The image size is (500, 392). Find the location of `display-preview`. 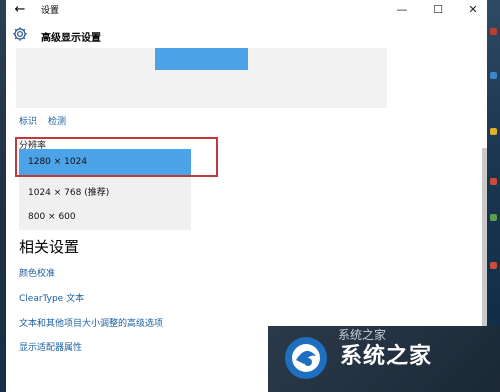

display-preview is located at coordinates (201, 78).